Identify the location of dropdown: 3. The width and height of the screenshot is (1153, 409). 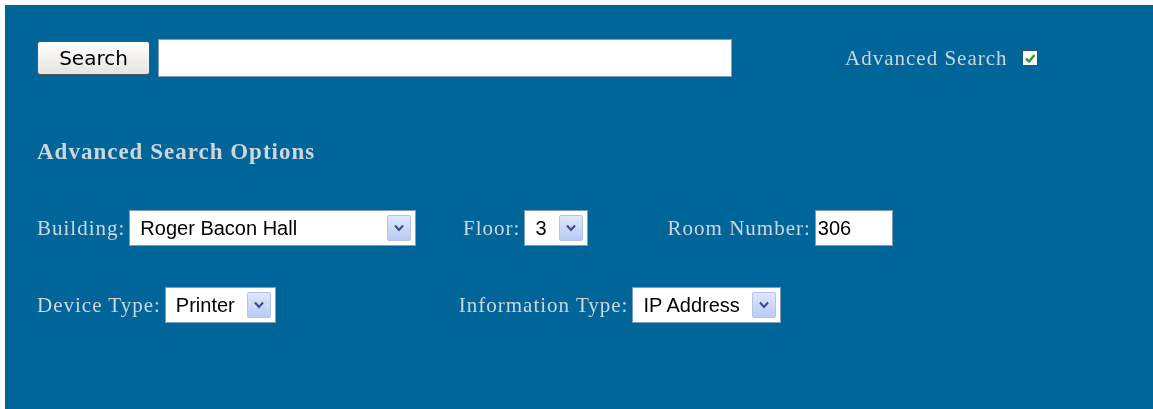
(556, 228).